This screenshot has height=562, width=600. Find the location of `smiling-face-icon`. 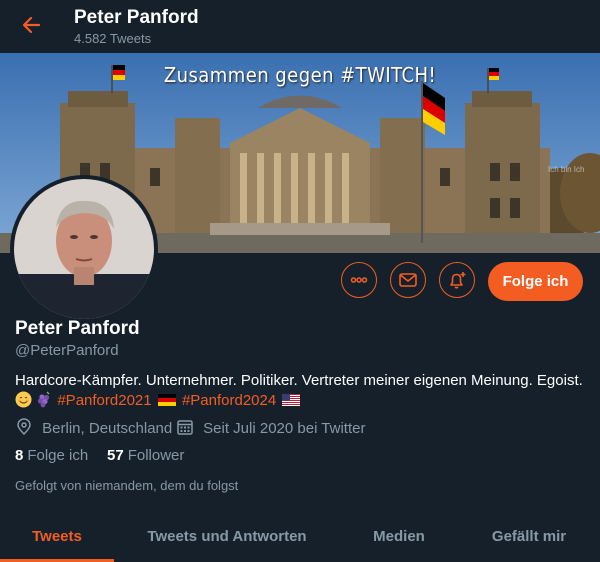

smiling-face-icon is located at coordinates (23, 402).